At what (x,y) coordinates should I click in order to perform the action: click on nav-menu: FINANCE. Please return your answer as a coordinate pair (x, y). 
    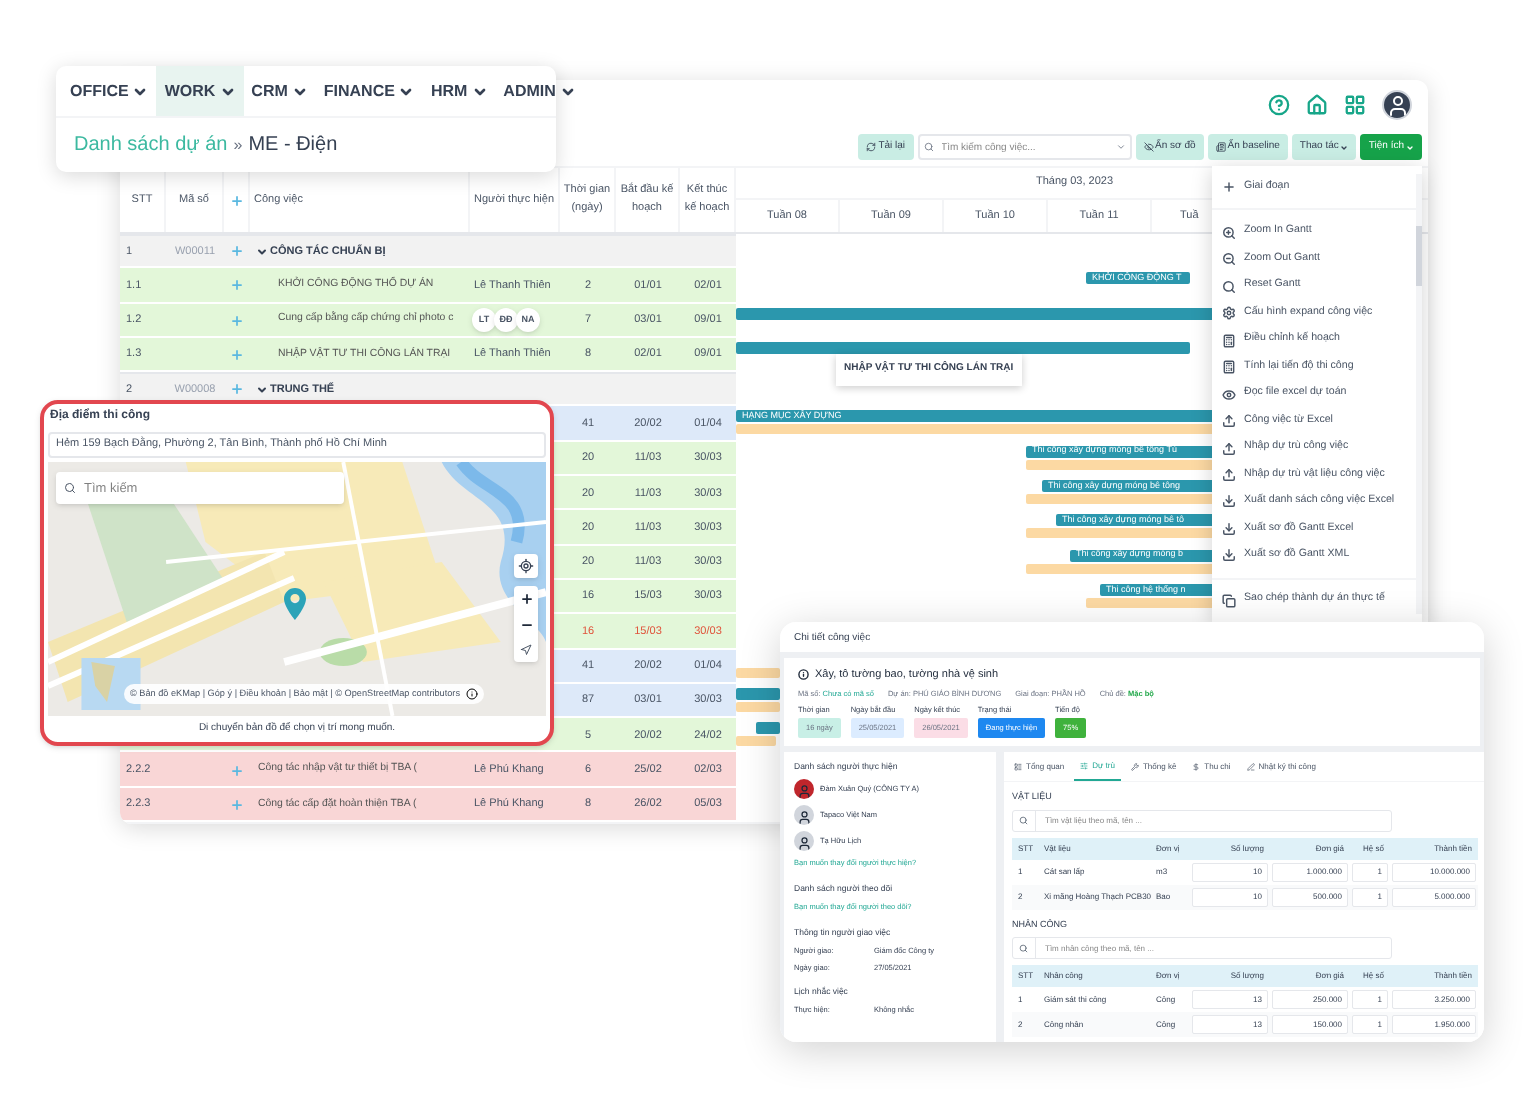
    Looking at the image, I should click on (369, 91).